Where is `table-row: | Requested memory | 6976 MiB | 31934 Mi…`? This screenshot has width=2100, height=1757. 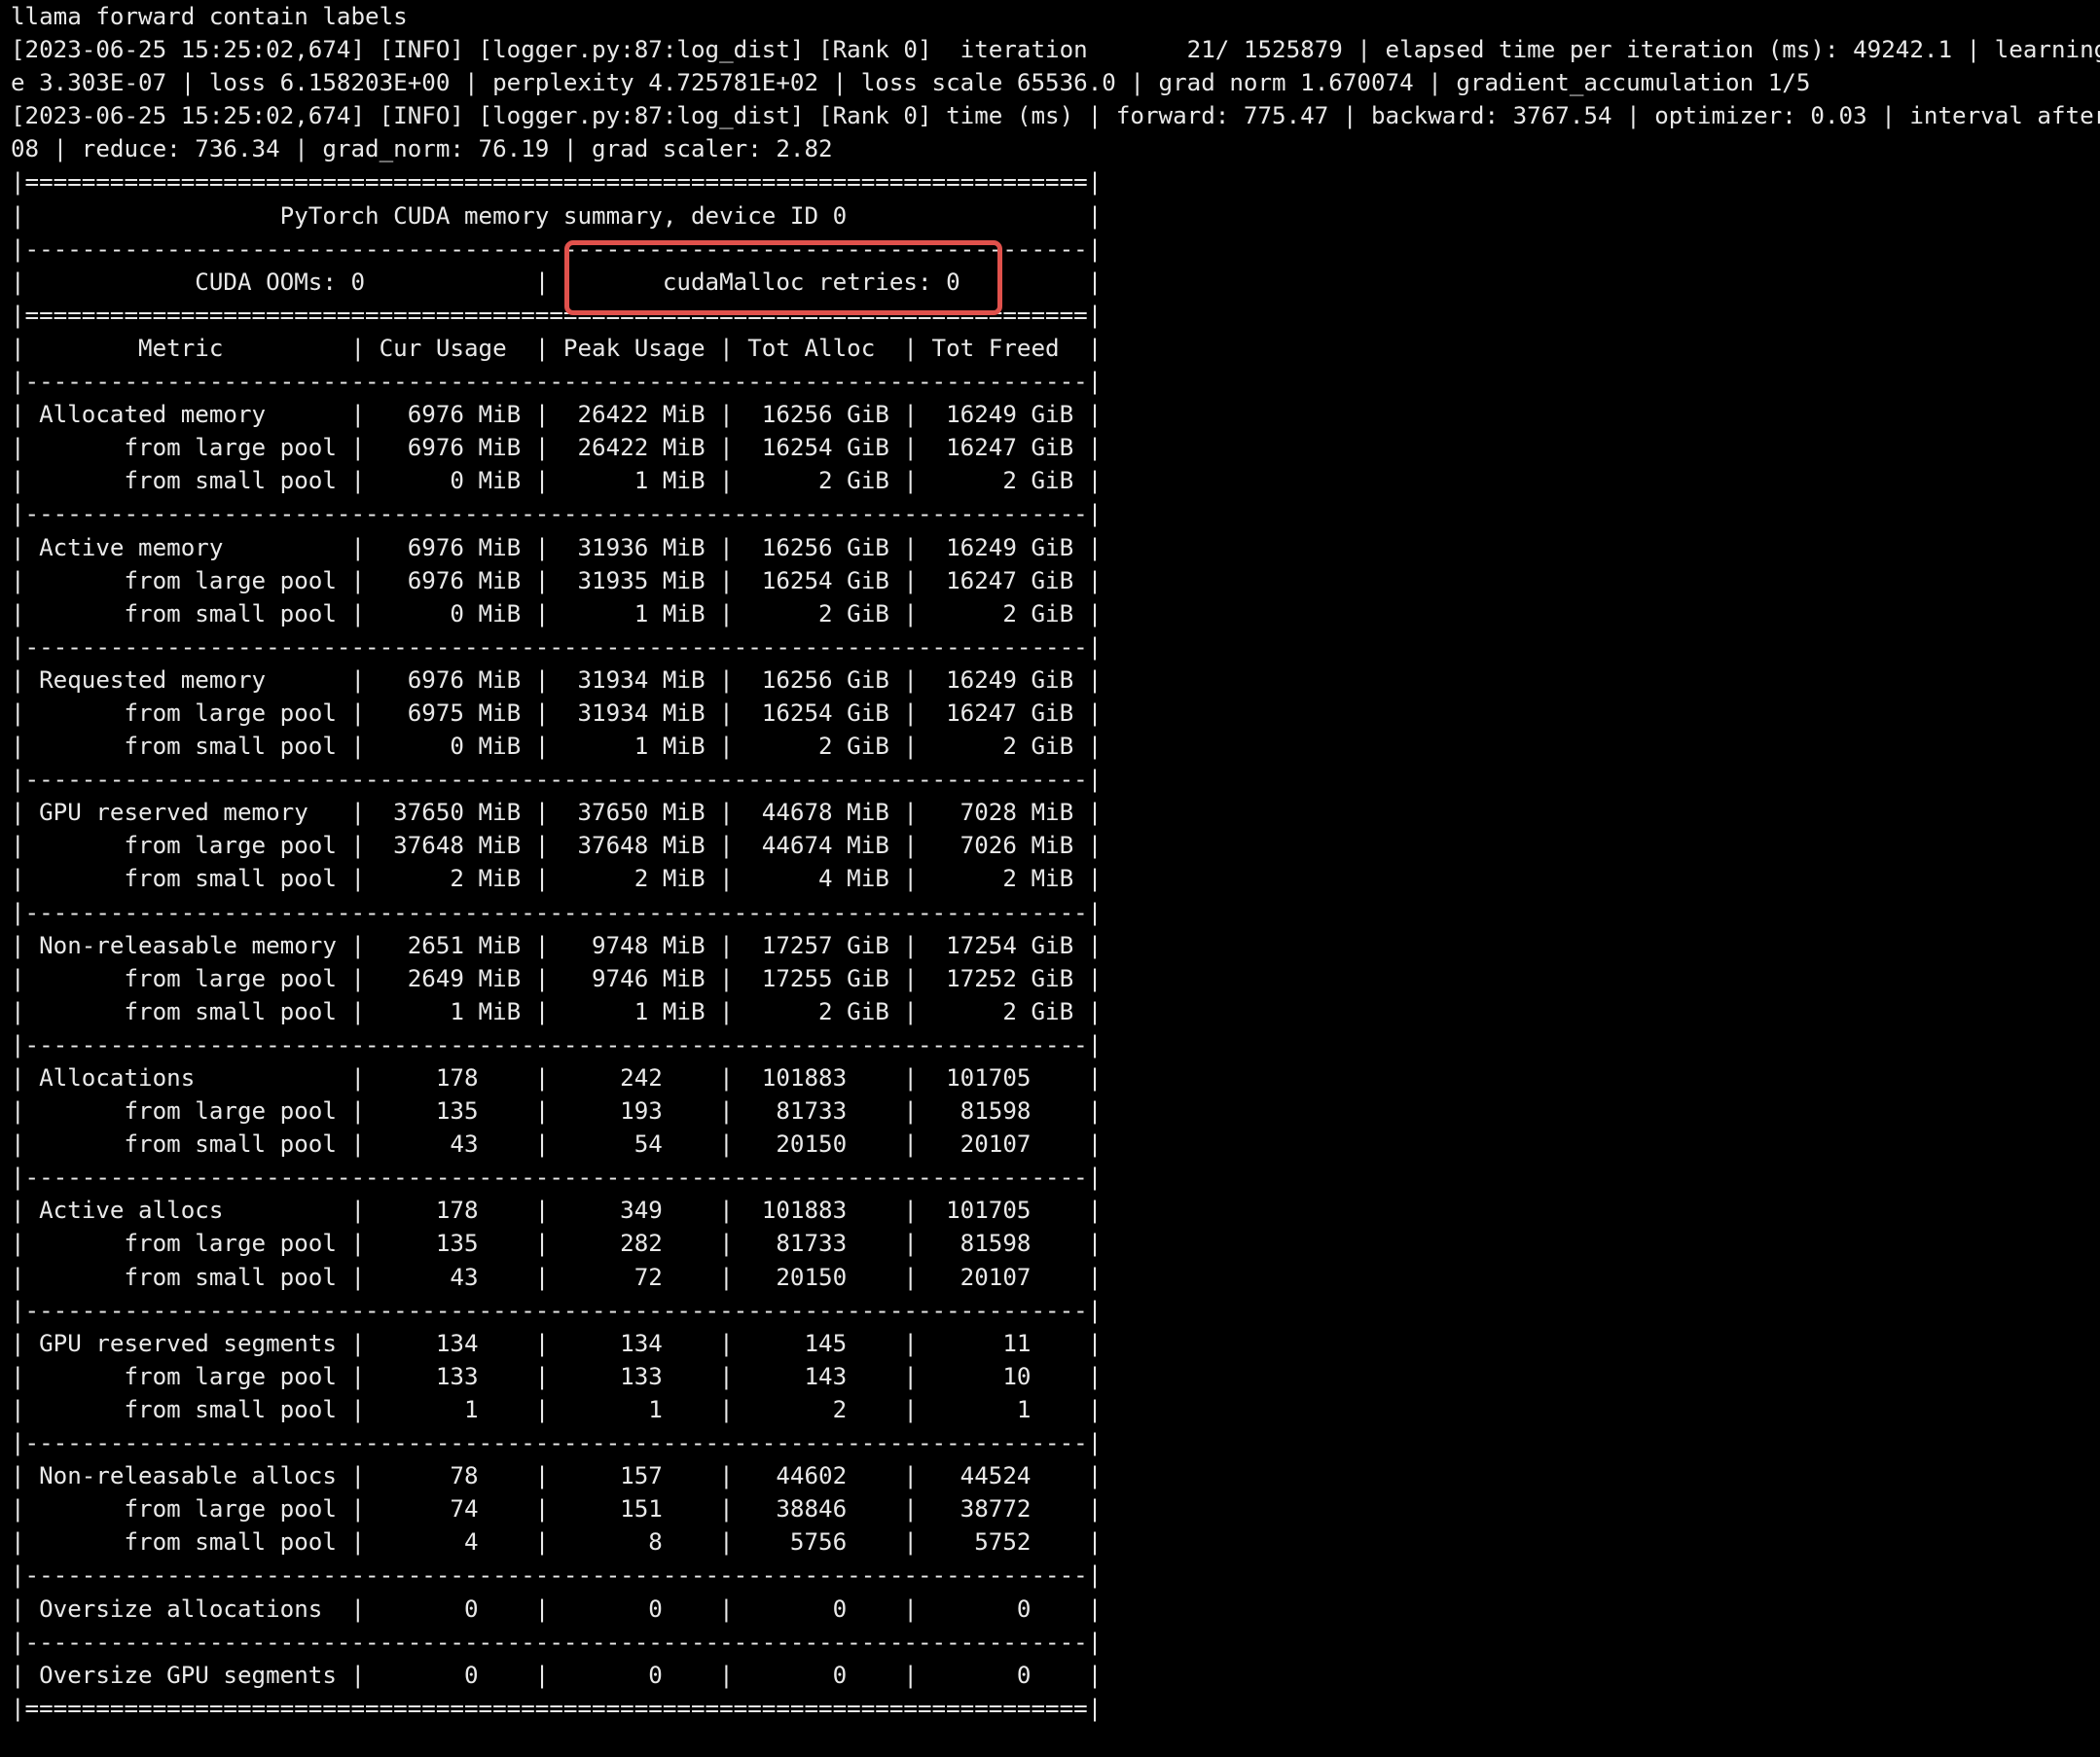
table-row: | Requested memory | 6976 MiB | 31934 Mi… is located at coordinates (557, 679).